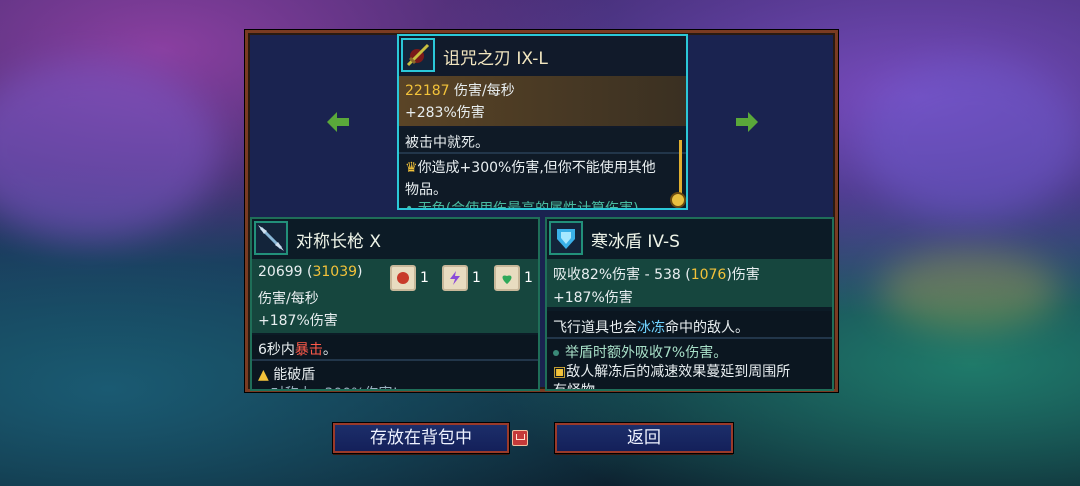  What do you see at coordinates (651, 328) in the screenshot?
I see `description-line: 飞行道具也会冰冻命中的敌人。` at bounding box center [651, 328].